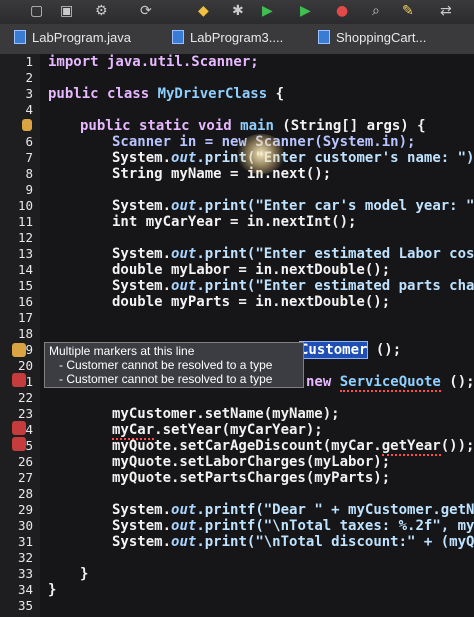 This screenshot has height=617, width=474. I want to click on class-name: ServiceQuote, so click(390, 383).